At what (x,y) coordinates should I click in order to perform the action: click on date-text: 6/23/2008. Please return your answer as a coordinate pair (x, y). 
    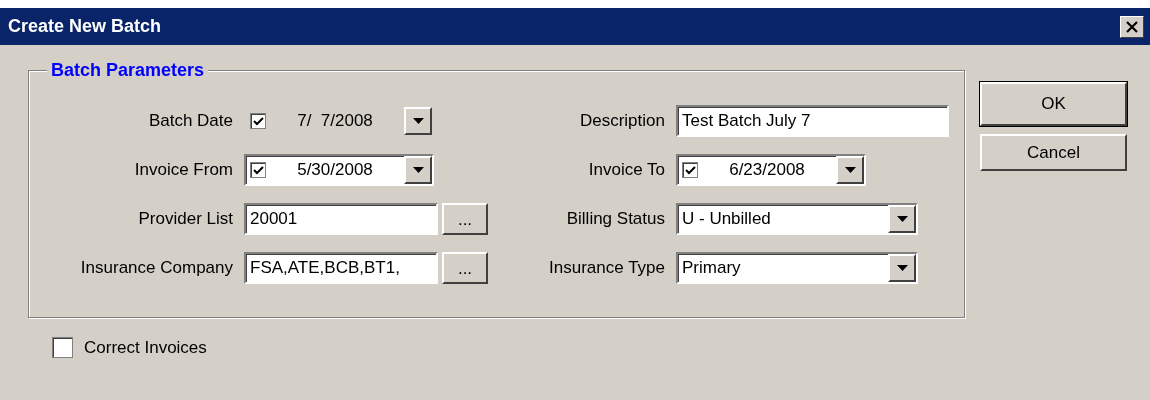
    Looking at the image, I should click on (767, 170).